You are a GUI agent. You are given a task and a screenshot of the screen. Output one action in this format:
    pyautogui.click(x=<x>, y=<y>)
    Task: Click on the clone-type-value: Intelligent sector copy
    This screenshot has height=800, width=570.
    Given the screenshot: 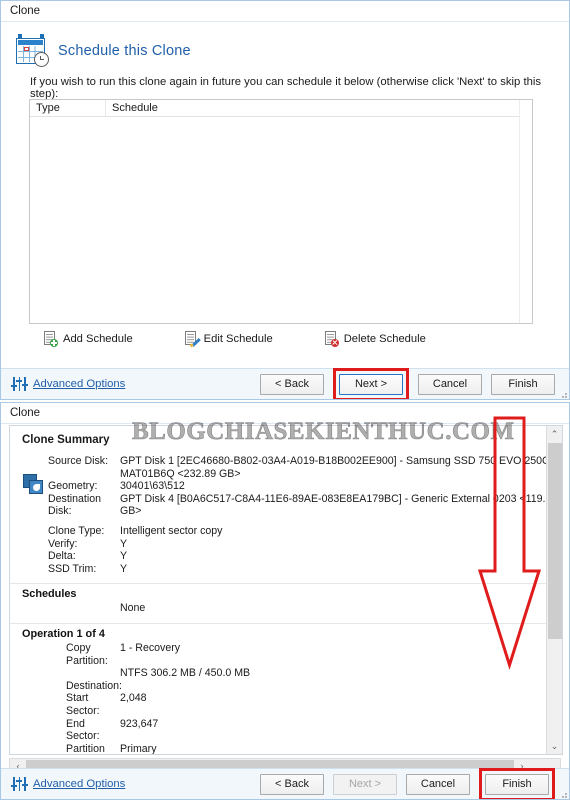 What is the action you would take?
    pyautogui.click(x=171, y=530)
    